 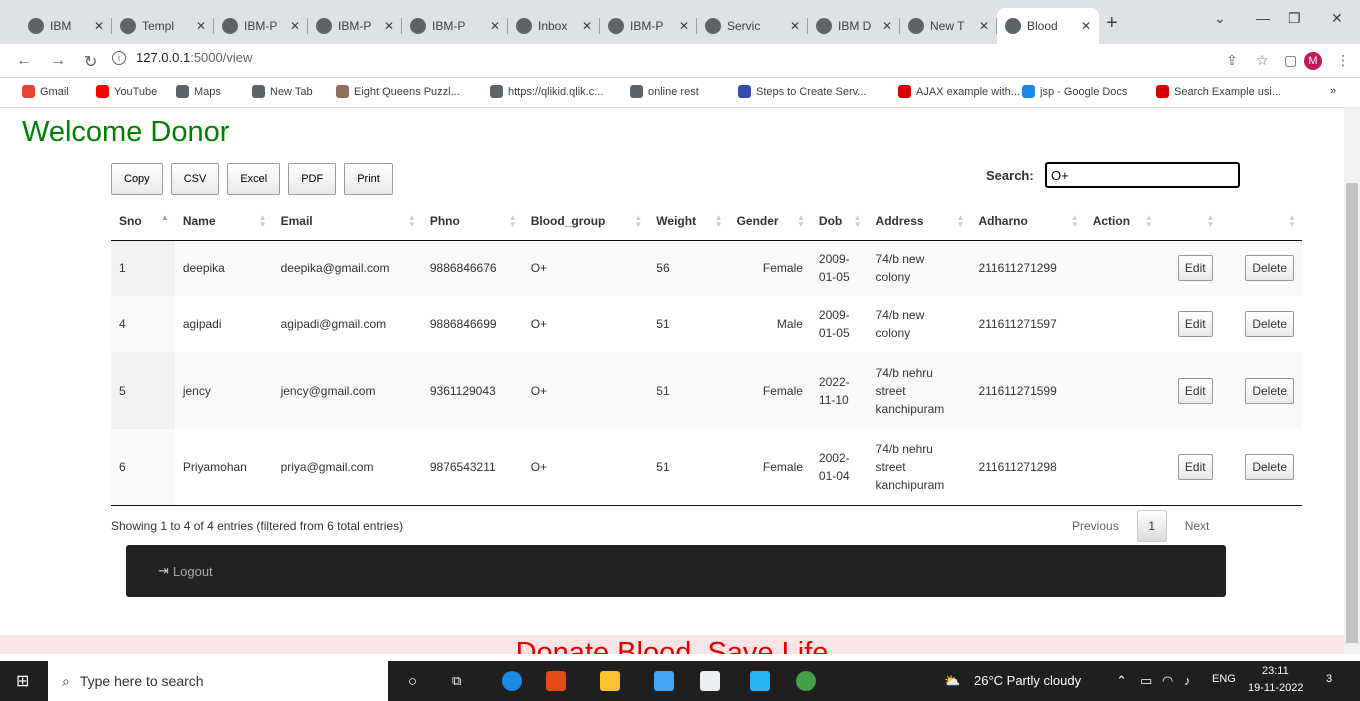 I want to click on bookmark-item: New Tab, so click(x=282, y=91).